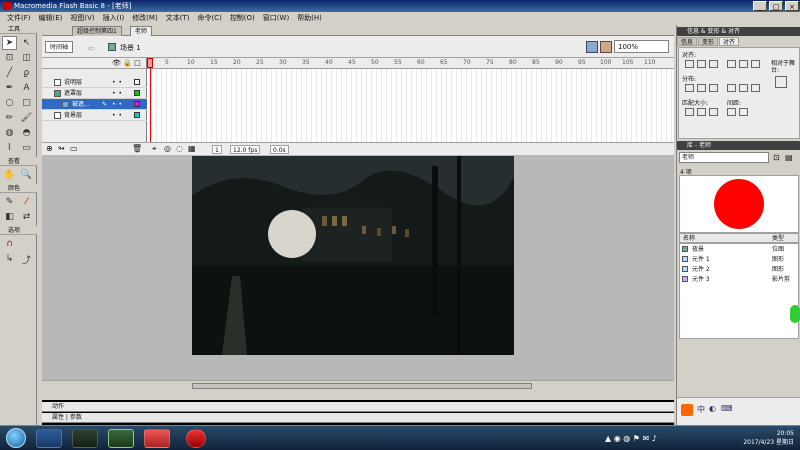 This screenshot has height=450, width=800. What do you see at coordinates (94, 93) in the screenshot?
I see `layer-row: 遮罩层 ••` at bounding box center [94, 93].